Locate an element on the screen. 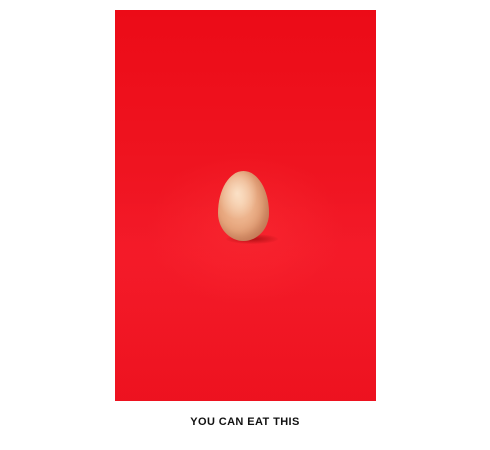 The width and height of the screenshot is (490, 450). caption-text: YOU CAN EAT THIS is located at coordinates (245, 422).